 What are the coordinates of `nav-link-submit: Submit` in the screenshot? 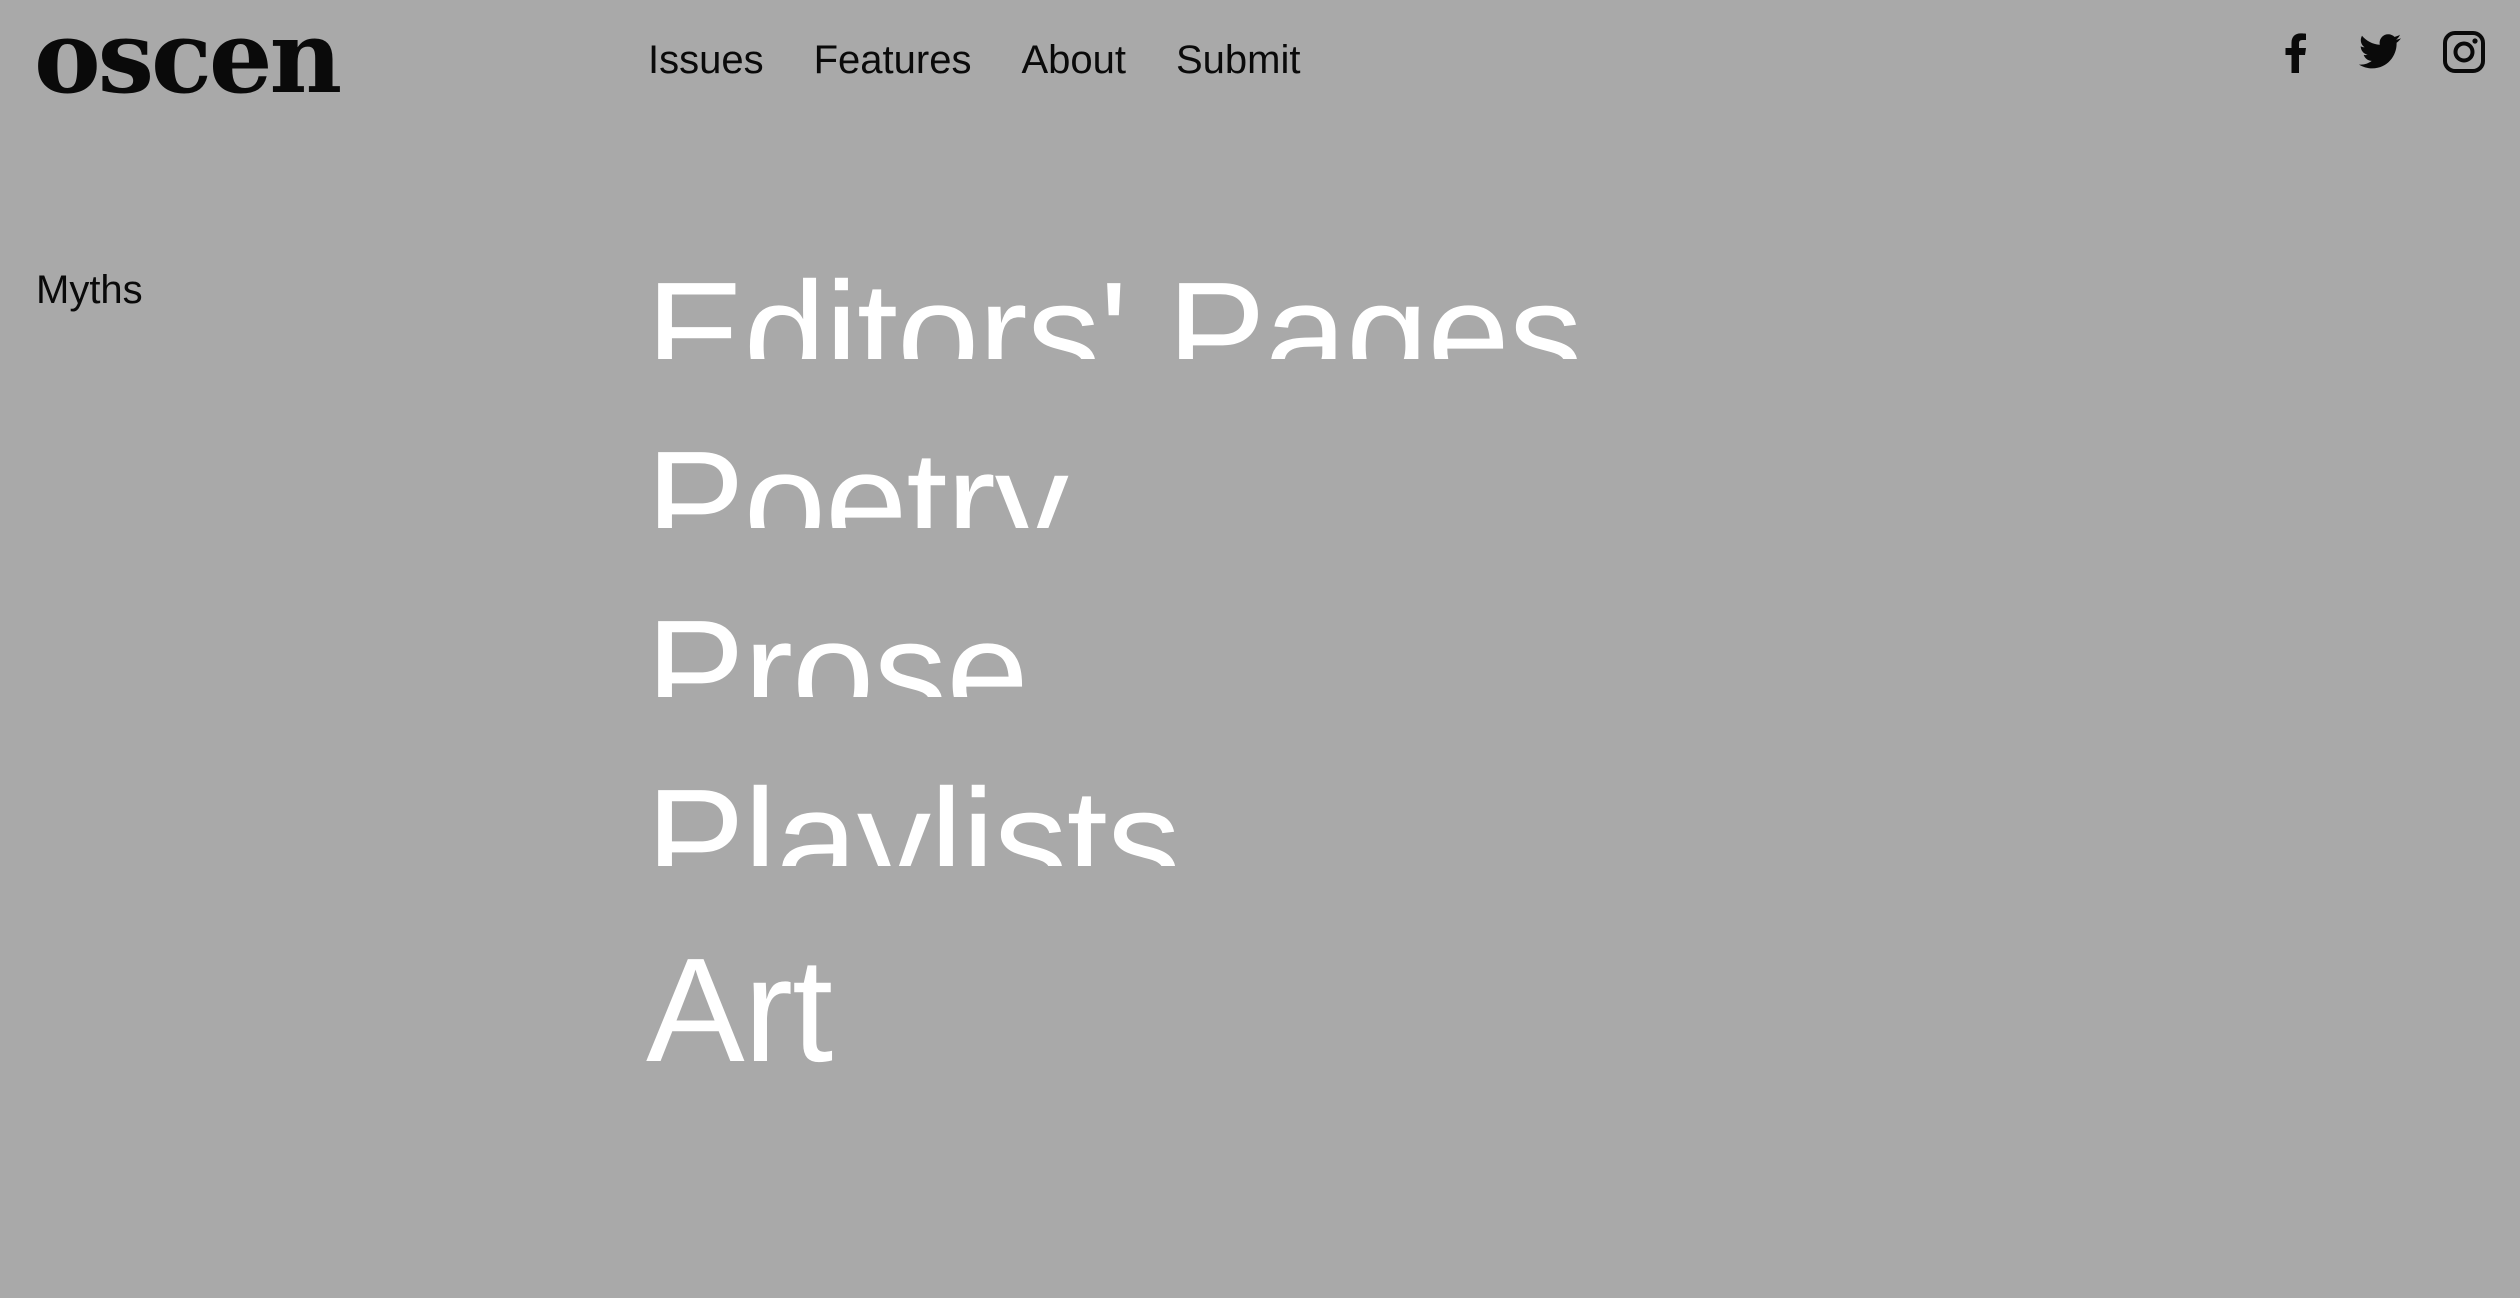 It's located at (1238, 60).